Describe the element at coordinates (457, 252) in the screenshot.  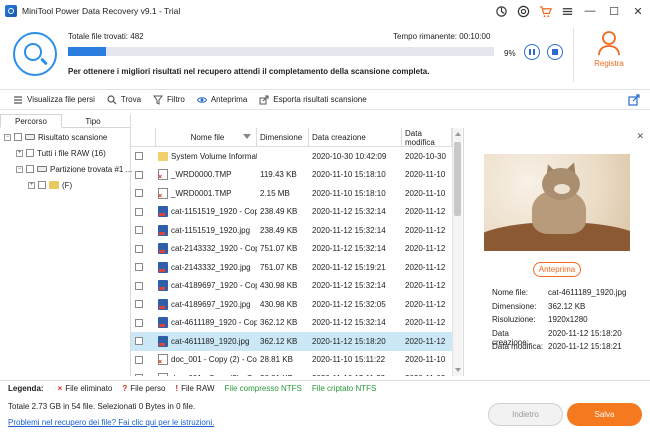
I see `table-scrollbar` at that location.